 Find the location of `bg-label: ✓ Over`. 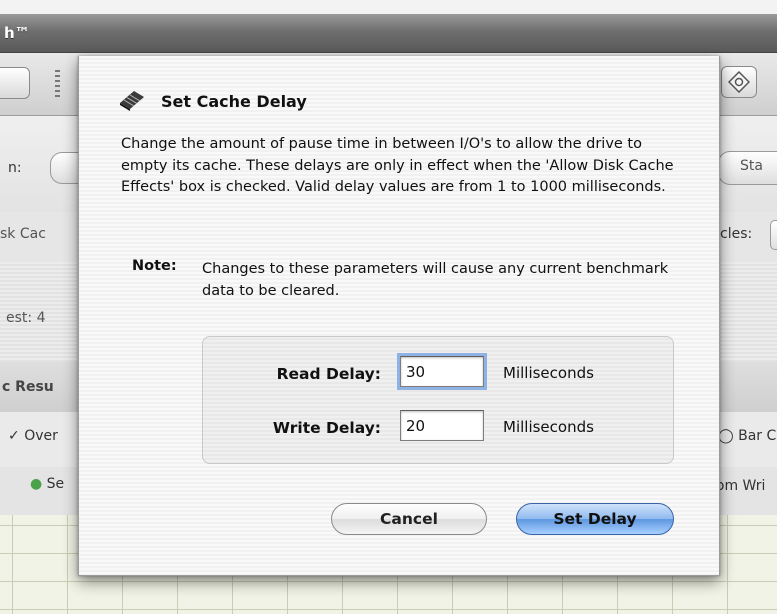

bg-label: ✓ Over is located at coordinates (33, 436).